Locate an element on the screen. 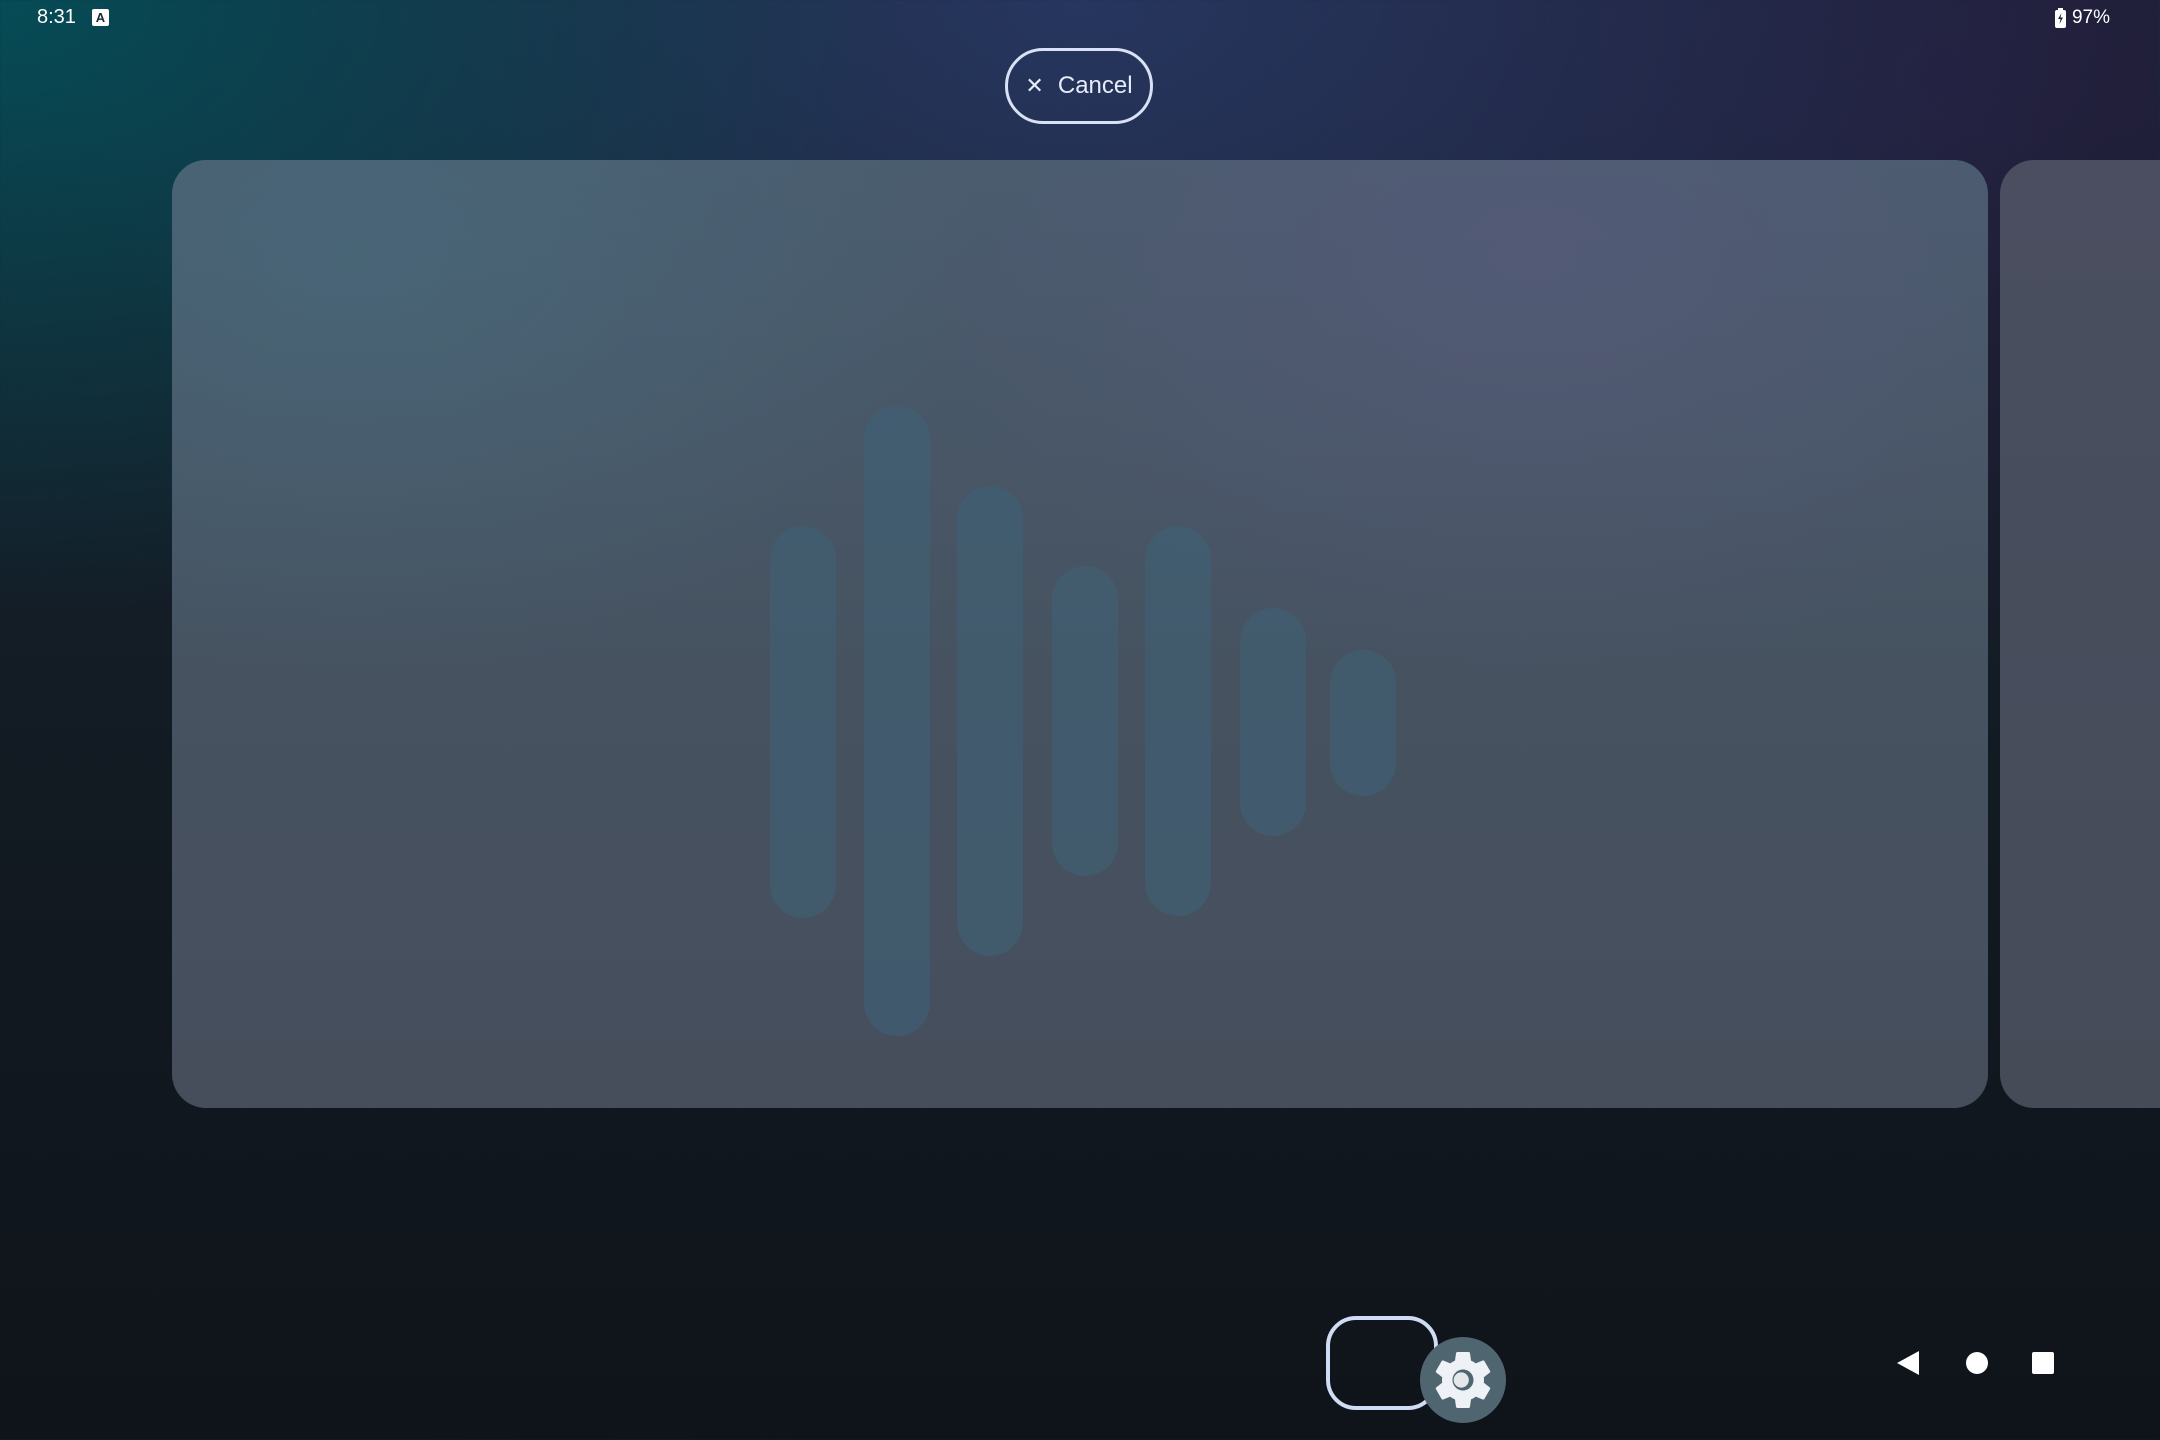 The image size is (2160, 1440). home-circle-icon is located at coordinates (1977, 1363).